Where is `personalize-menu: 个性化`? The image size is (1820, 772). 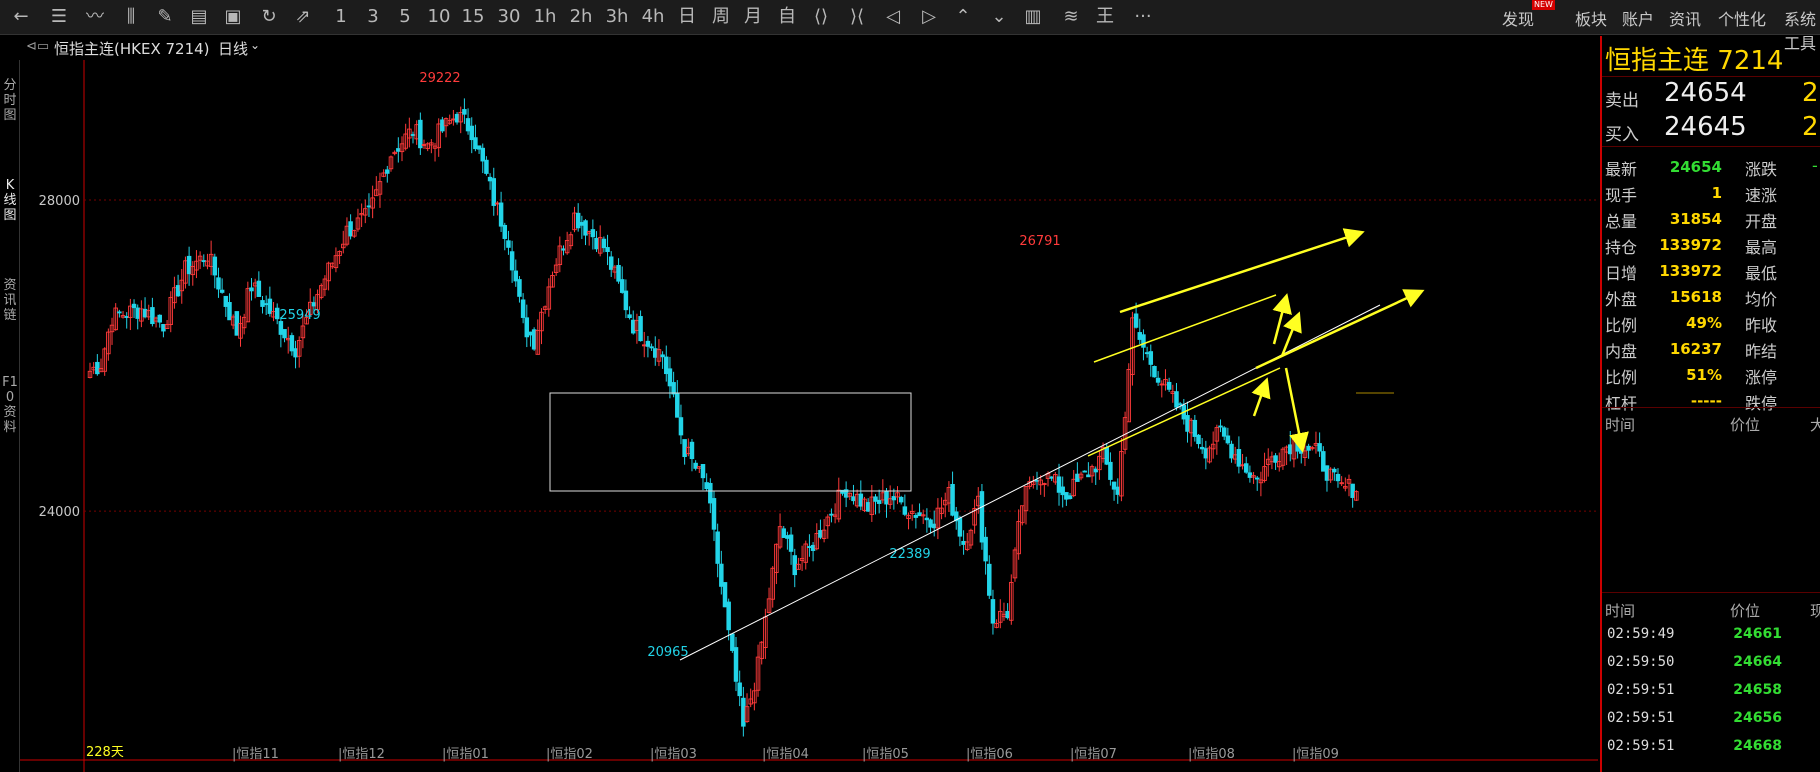
personalize-menu: 个性化 is located at coordinates (1742, 18).